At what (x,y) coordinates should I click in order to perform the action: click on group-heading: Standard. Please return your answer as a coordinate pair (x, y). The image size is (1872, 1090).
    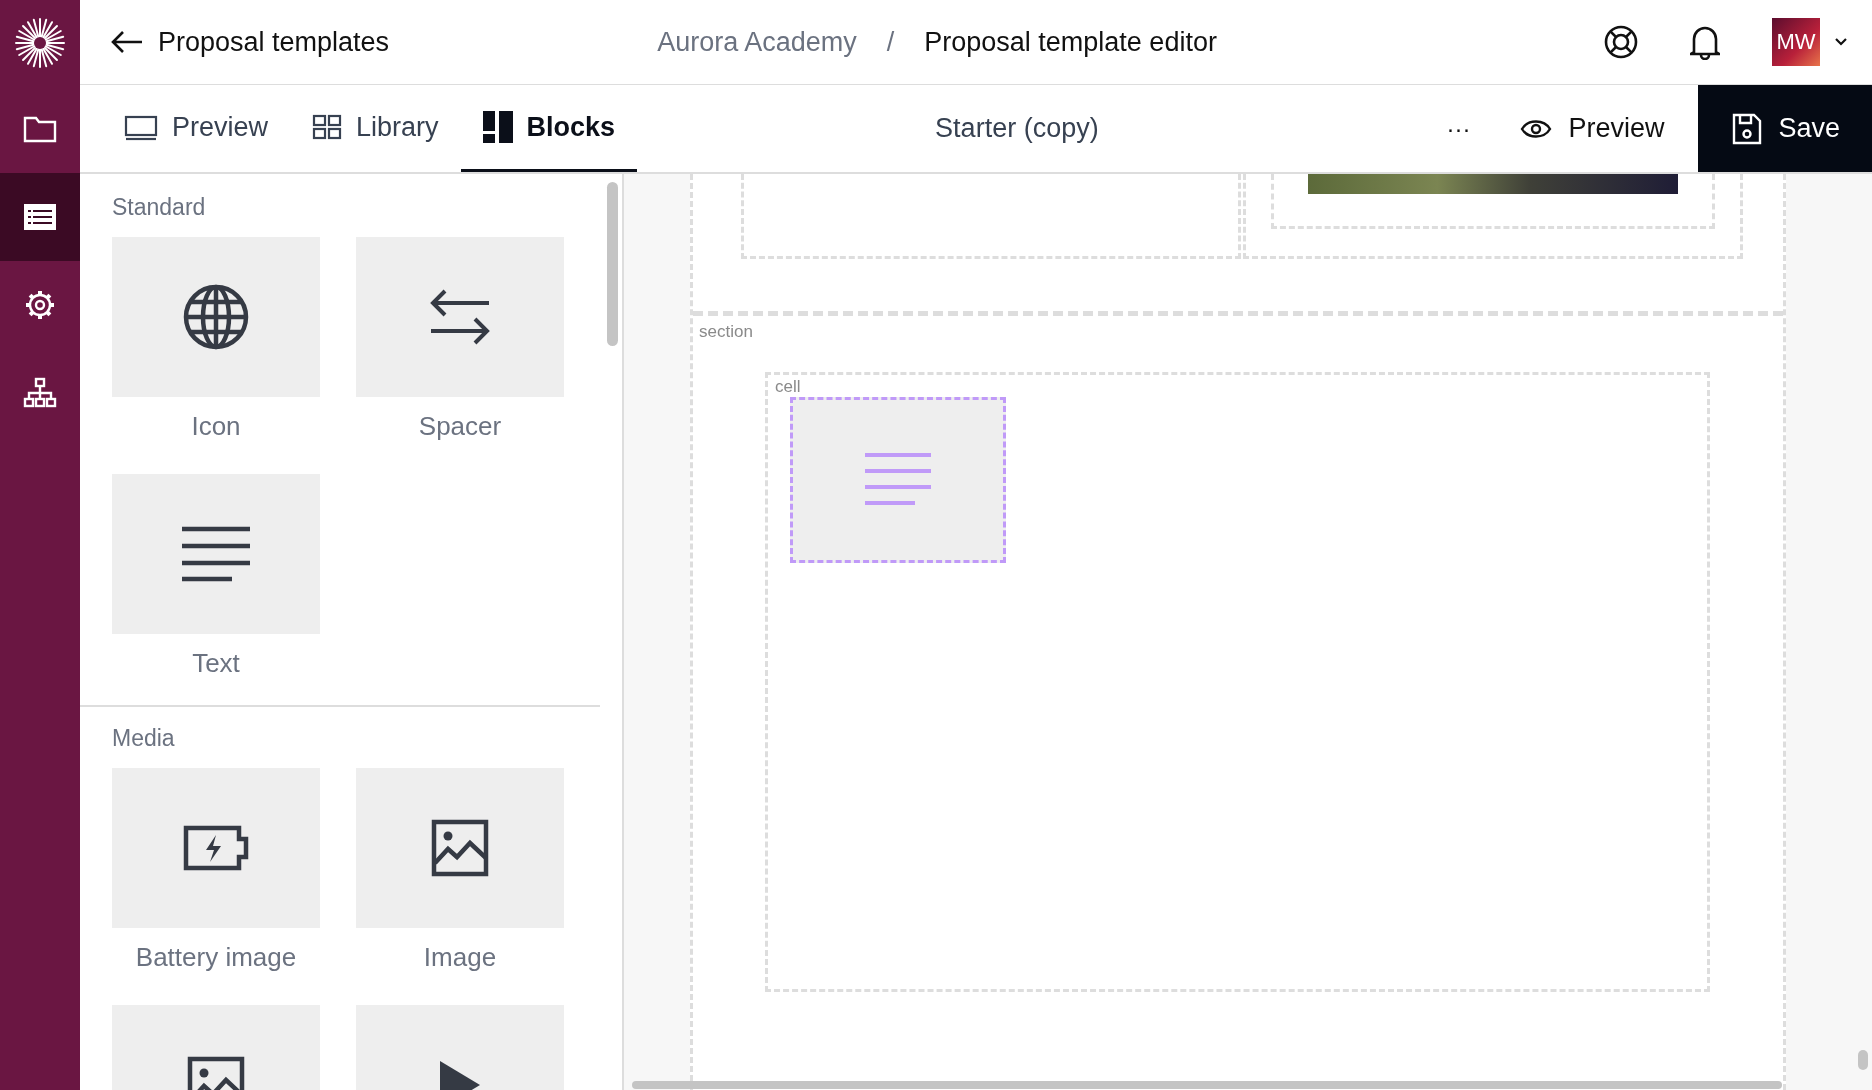
    Looking at the image, I should click on (159, 207).